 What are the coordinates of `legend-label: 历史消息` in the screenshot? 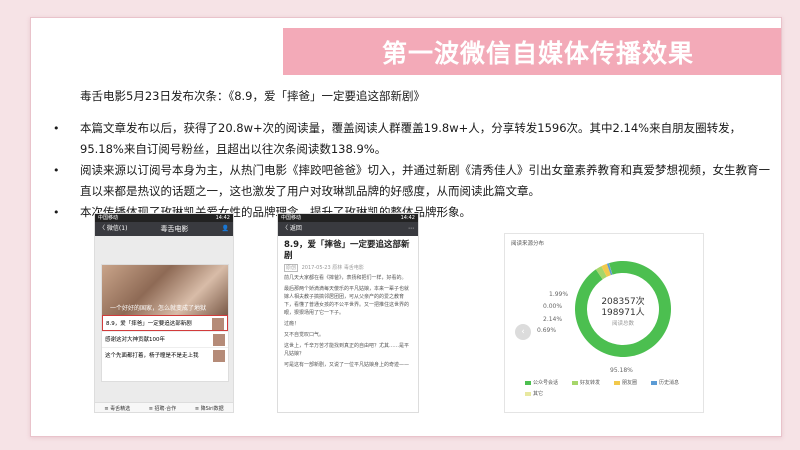 It's located at (669, 383).